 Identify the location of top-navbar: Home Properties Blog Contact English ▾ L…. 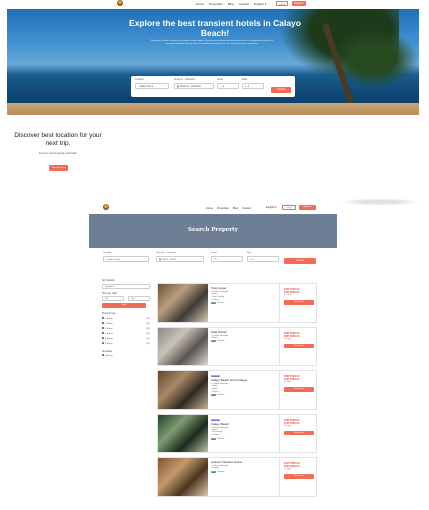
(214, 4).